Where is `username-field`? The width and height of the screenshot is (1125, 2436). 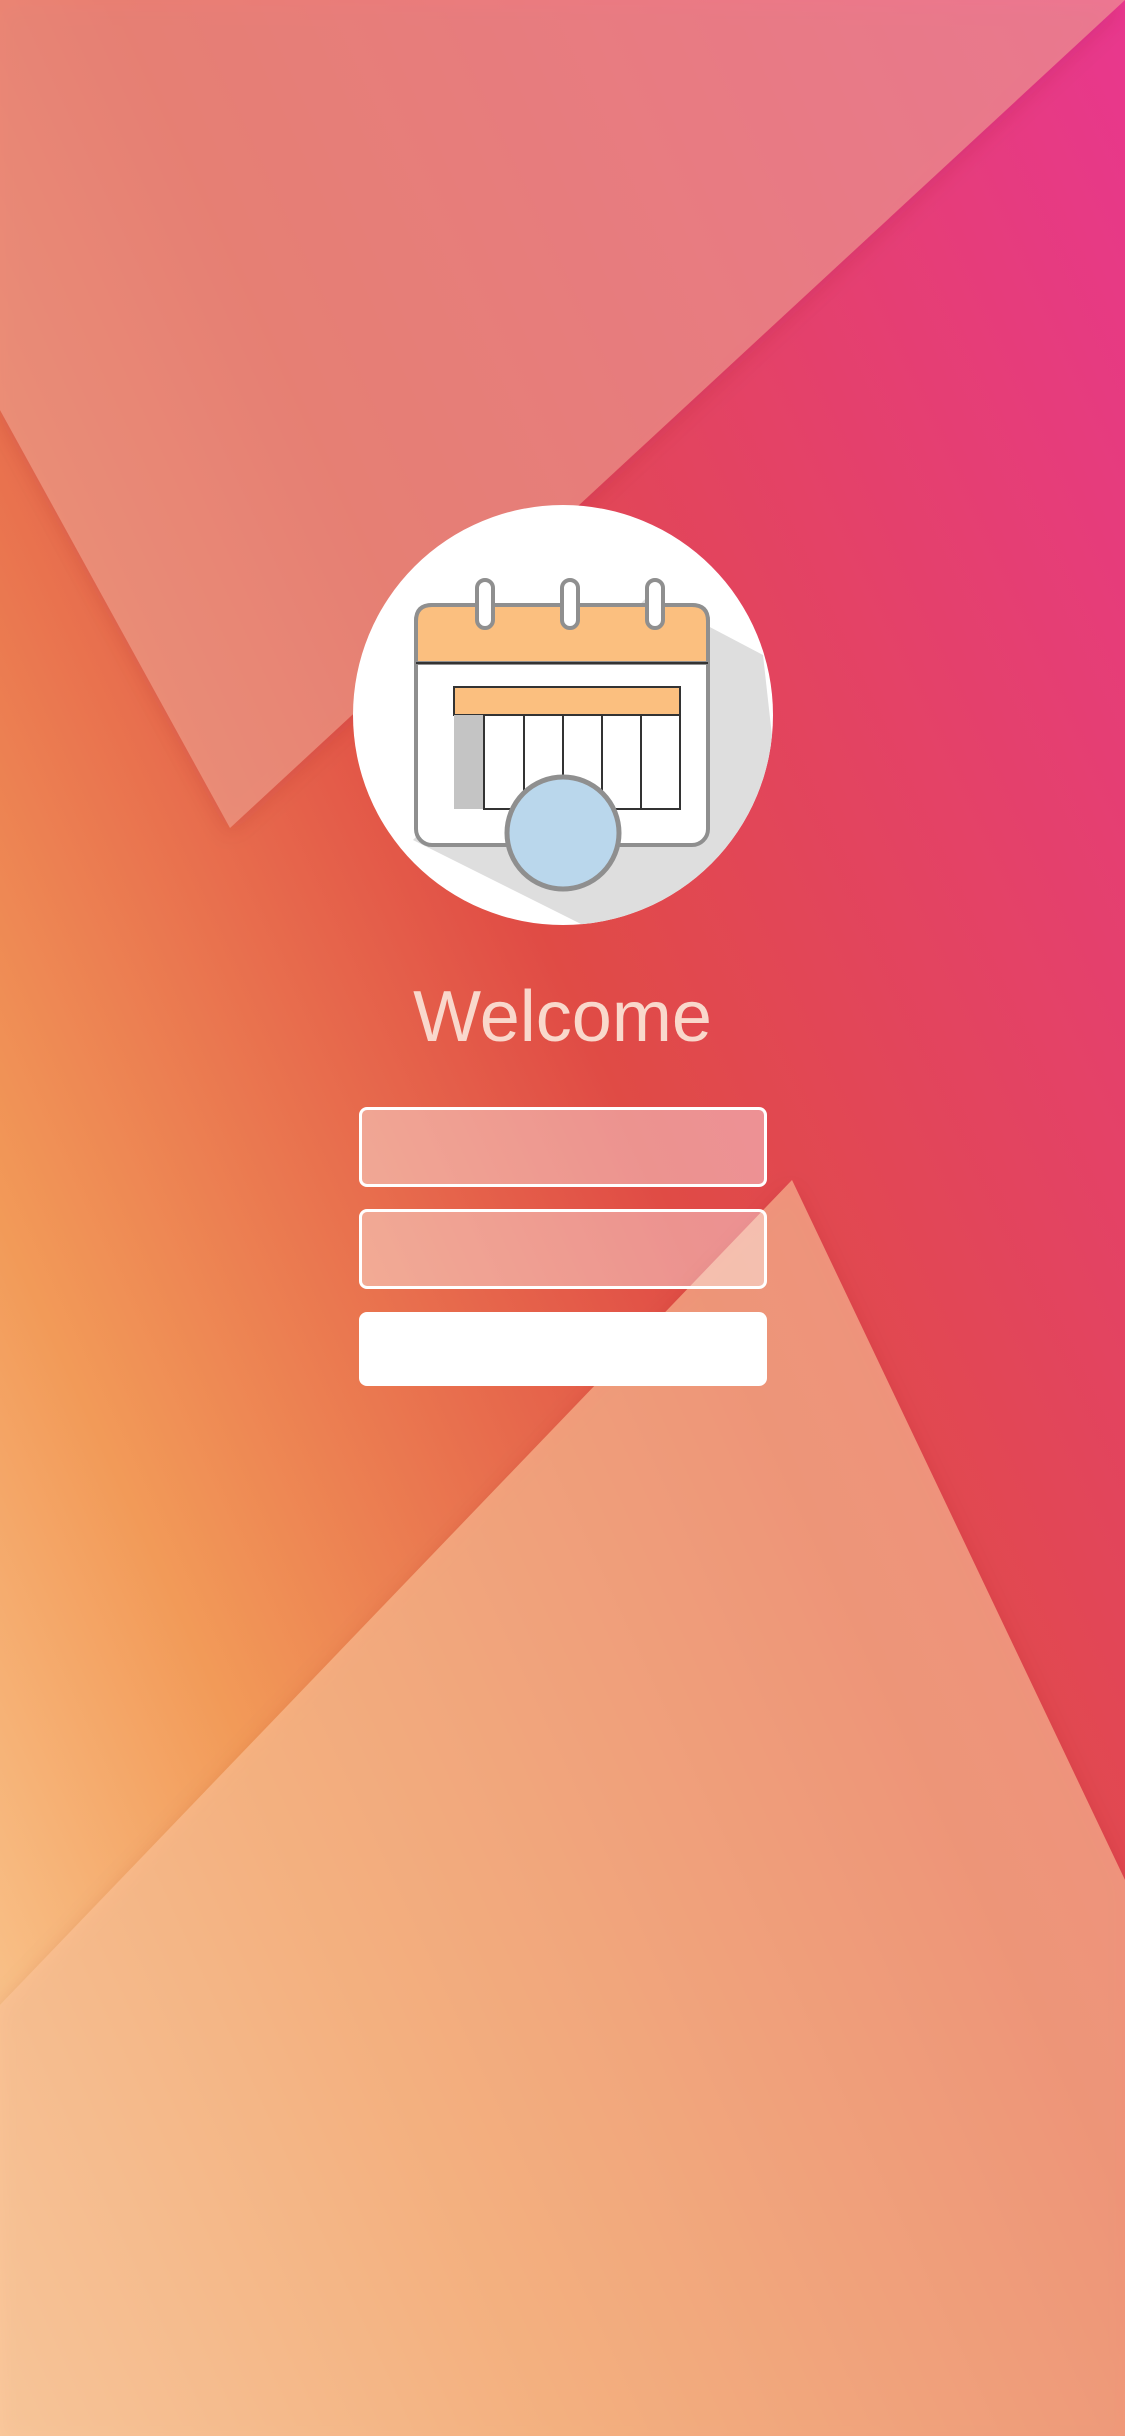
username-field is located at coordinates (563, 1147).